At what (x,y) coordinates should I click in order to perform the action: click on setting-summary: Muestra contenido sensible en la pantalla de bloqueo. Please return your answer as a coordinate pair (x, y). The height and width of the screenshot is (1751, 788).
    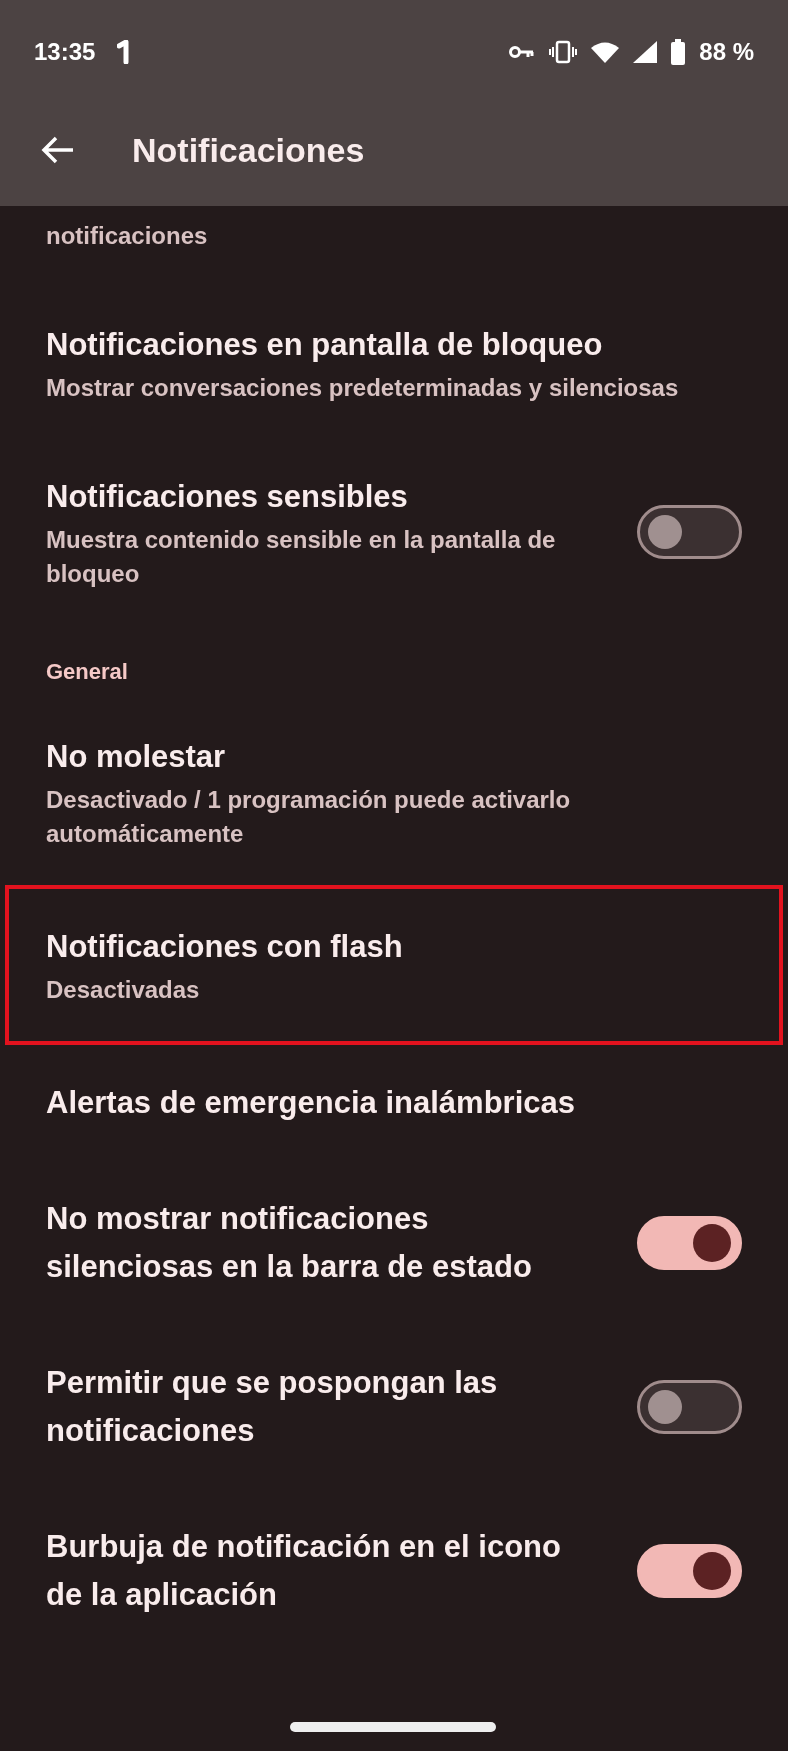
    Looking at the image, I should click on (301, 557).